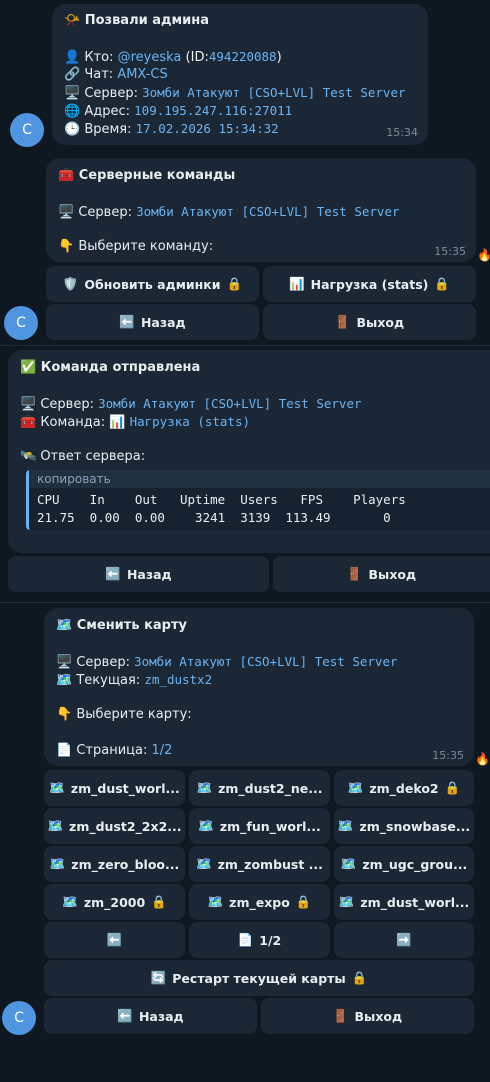 The width and height of the screenshot is (490, 1082). What do you see at coordinates (142, 74) in the screenshot?
I see `chat-link: AMX-CS` at bounding box center [142, 74].